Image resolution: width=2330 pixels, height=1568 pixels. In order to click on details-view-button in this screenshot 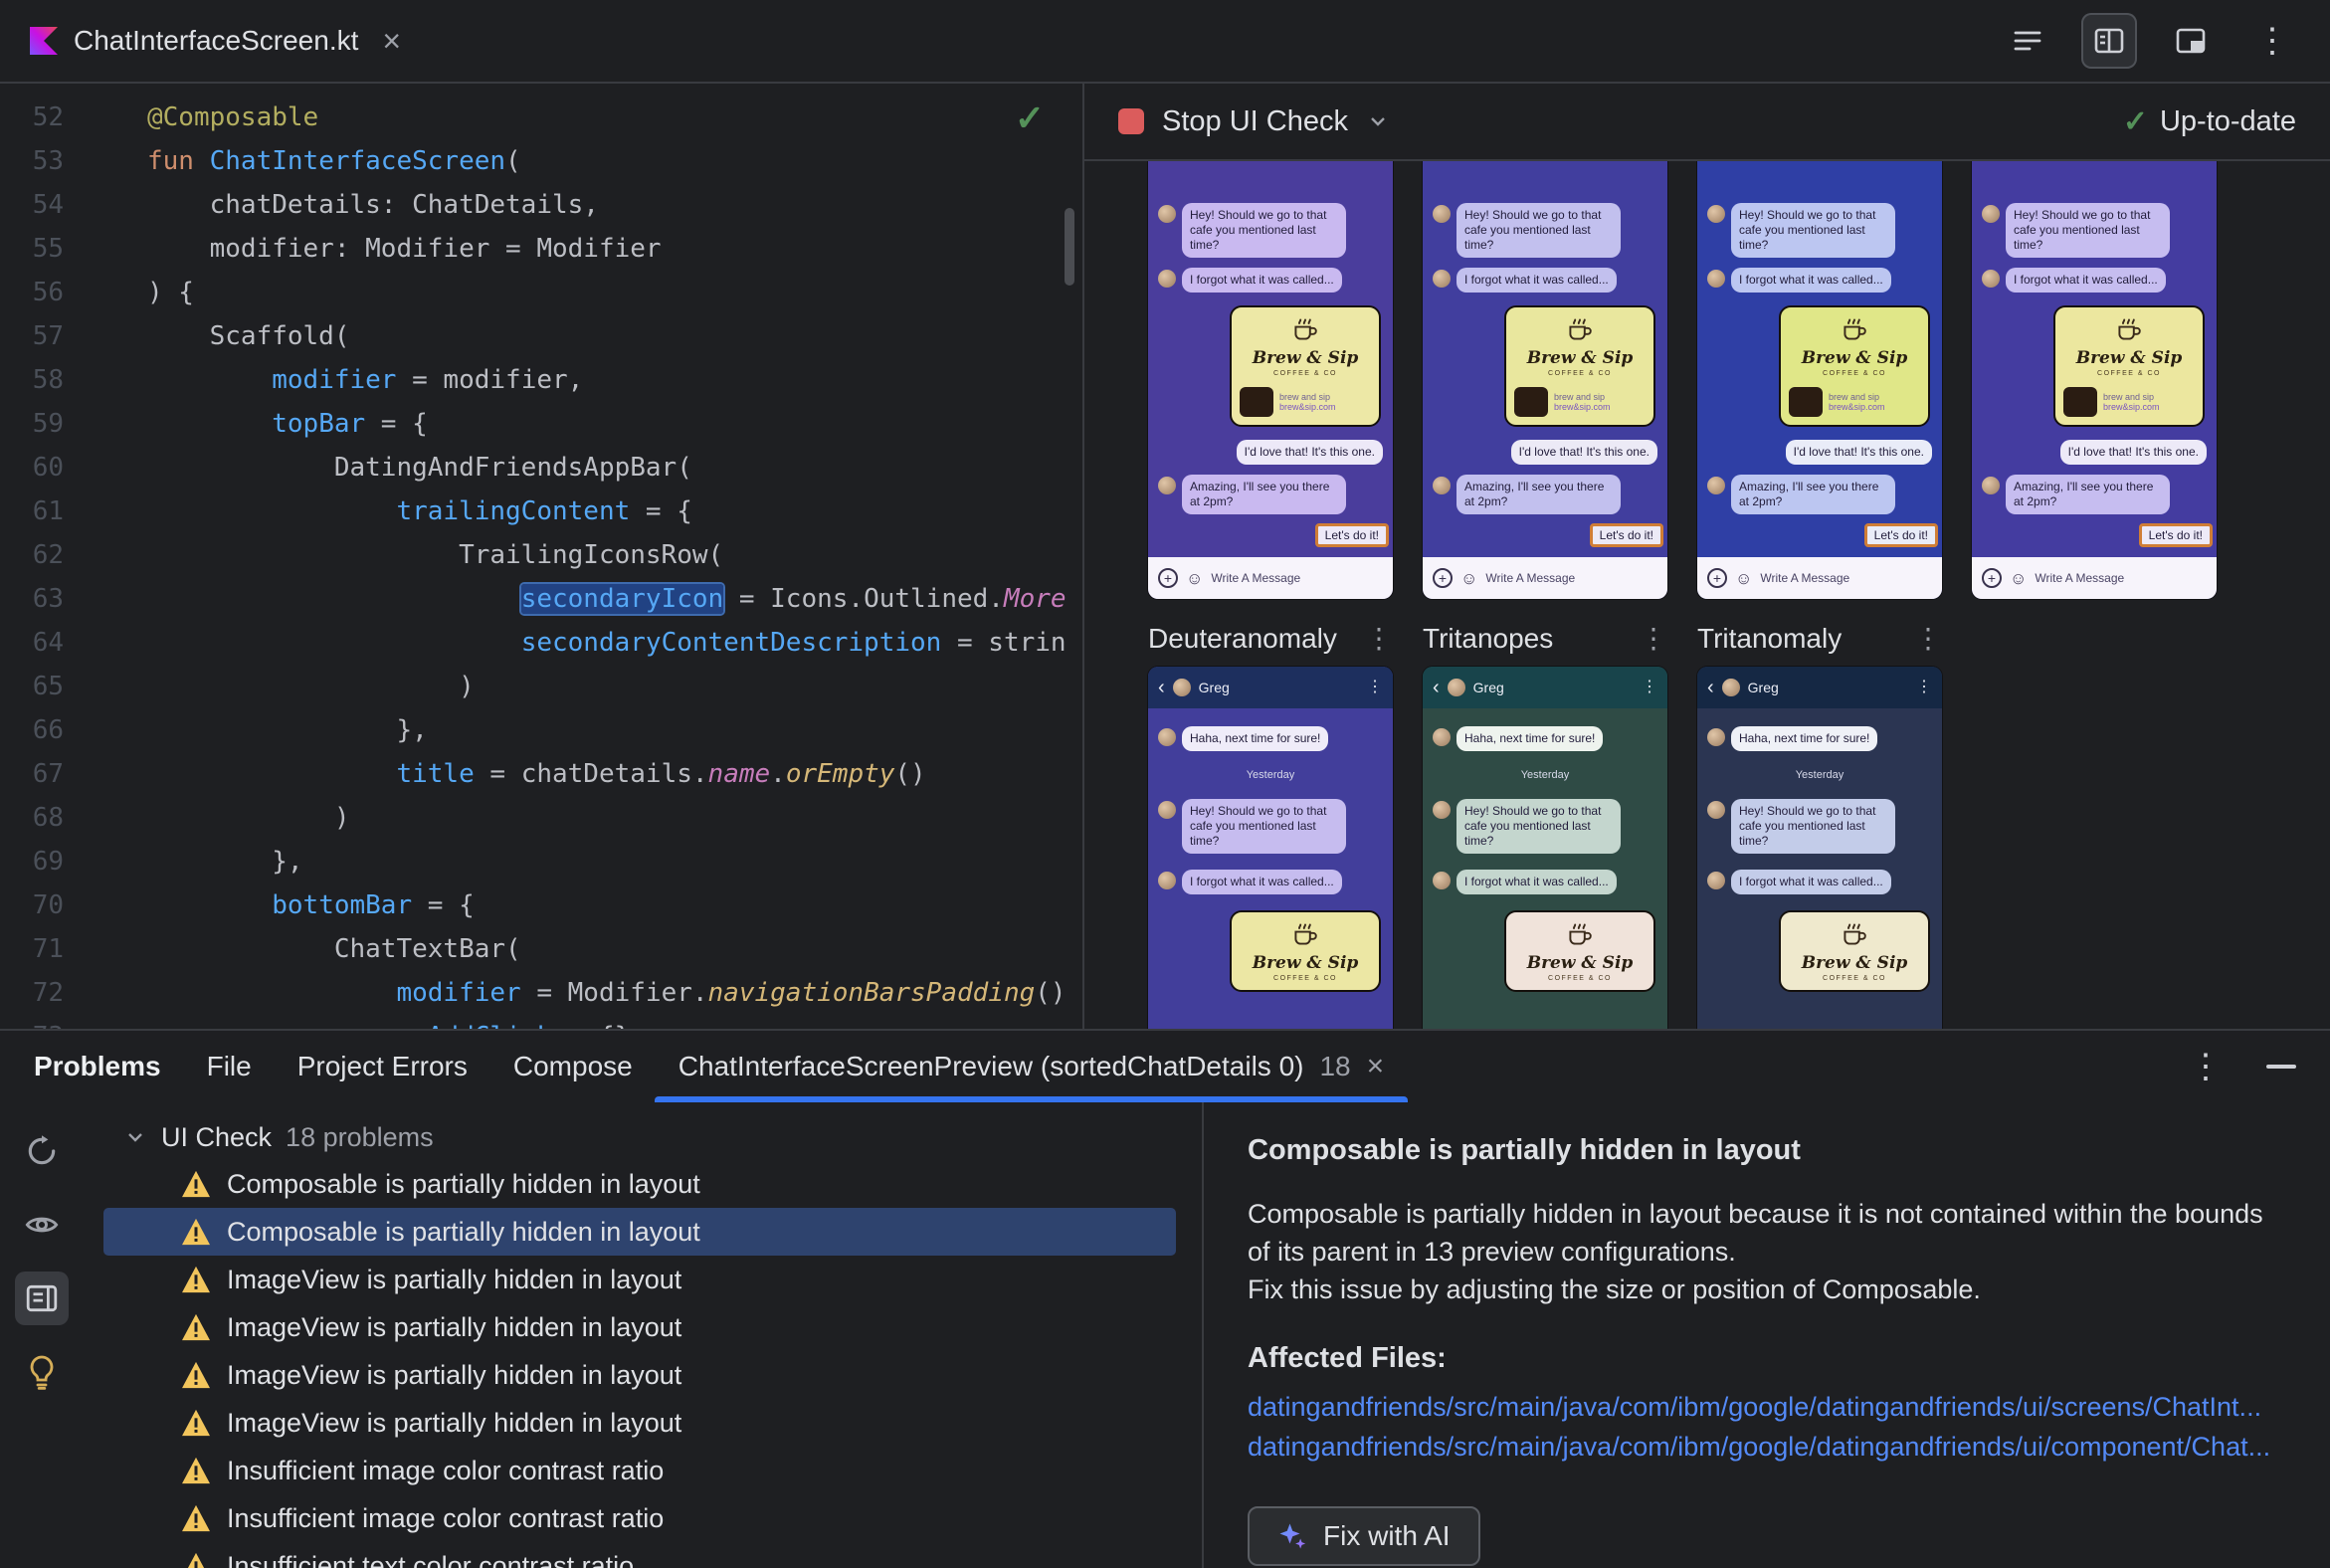, I will do `click(42, 1298)`.